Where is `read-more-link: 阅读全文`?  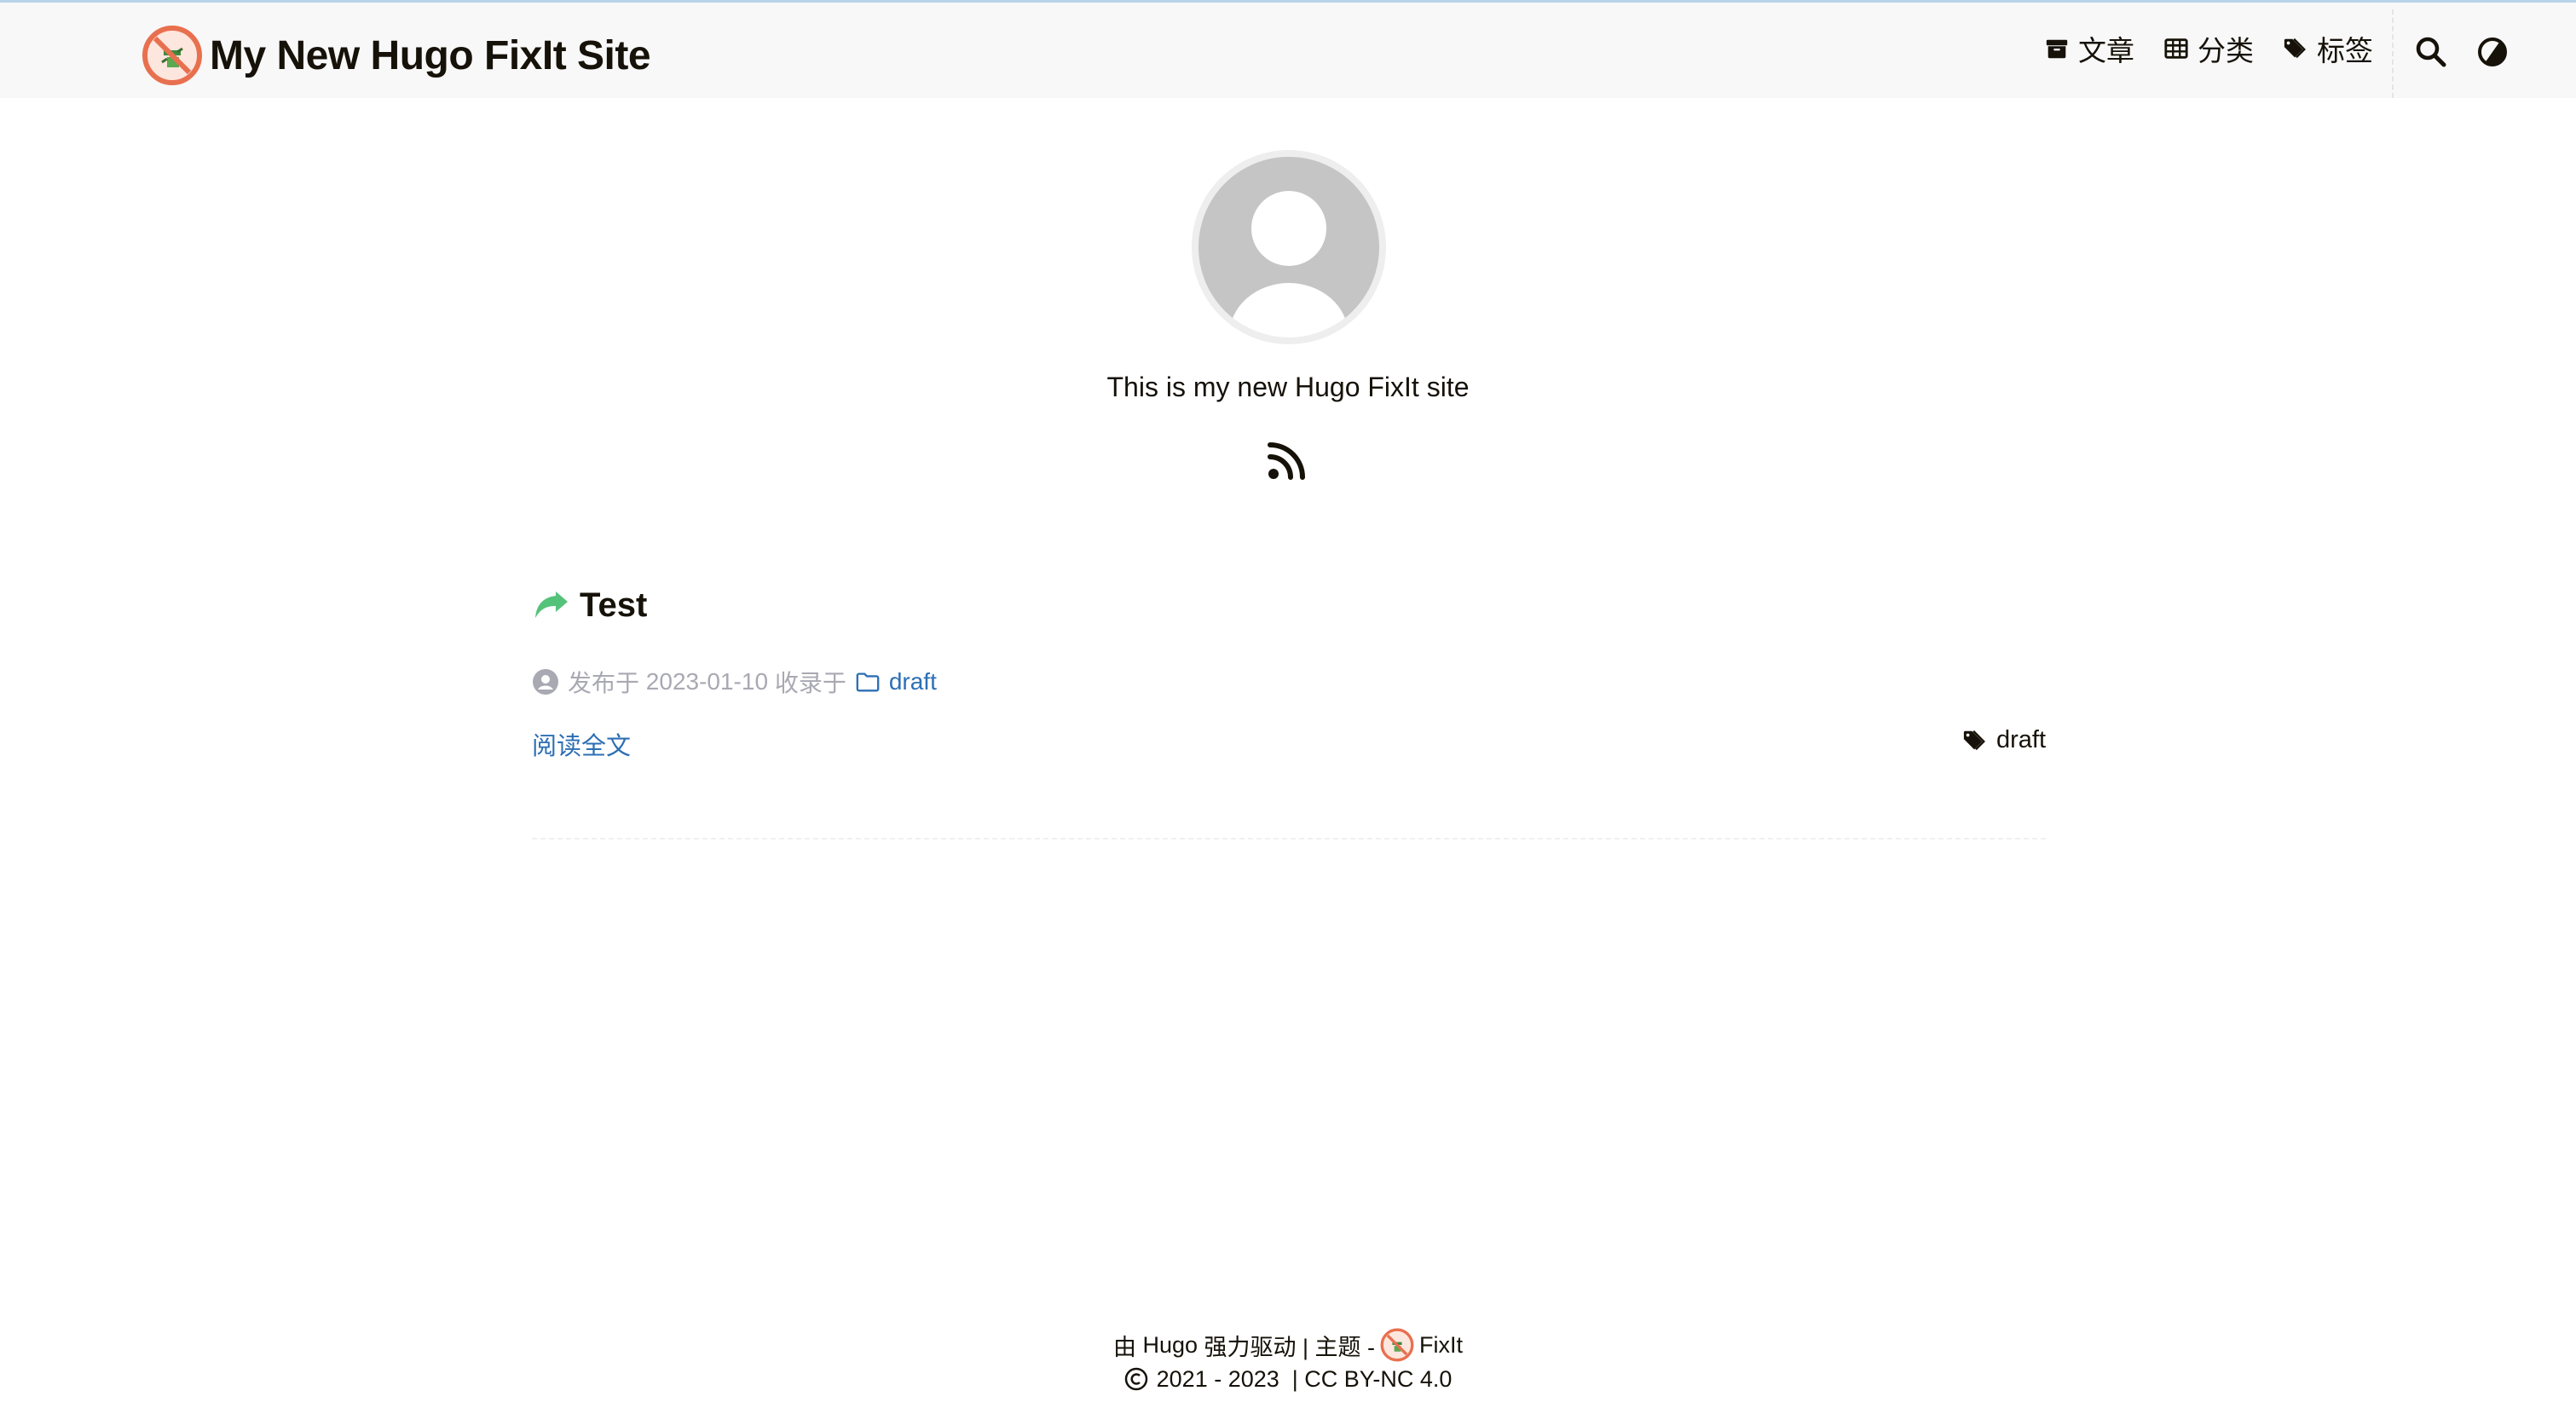 read-more-link: 阅读全文 is located at coordinates (581, 744).